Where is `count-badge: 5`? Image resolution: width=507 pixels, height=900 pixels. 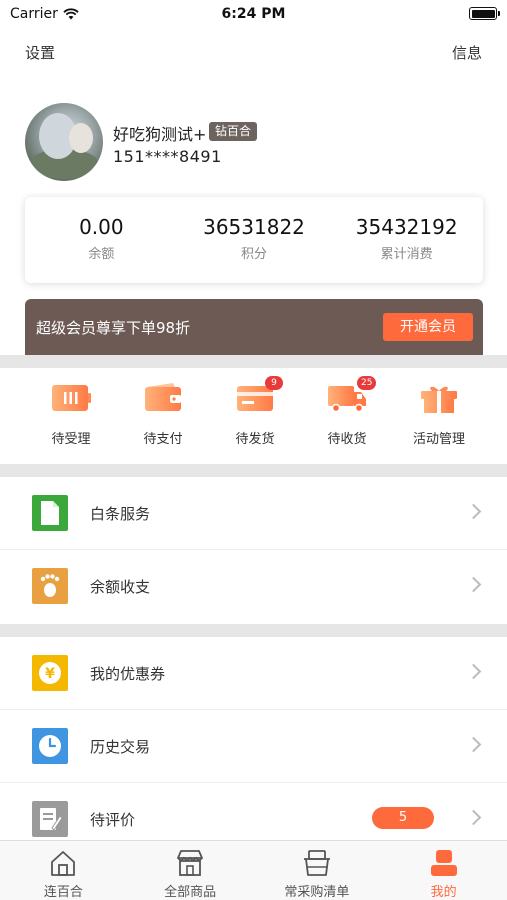 count-badge: 5 is located at coordinates (403, 818).